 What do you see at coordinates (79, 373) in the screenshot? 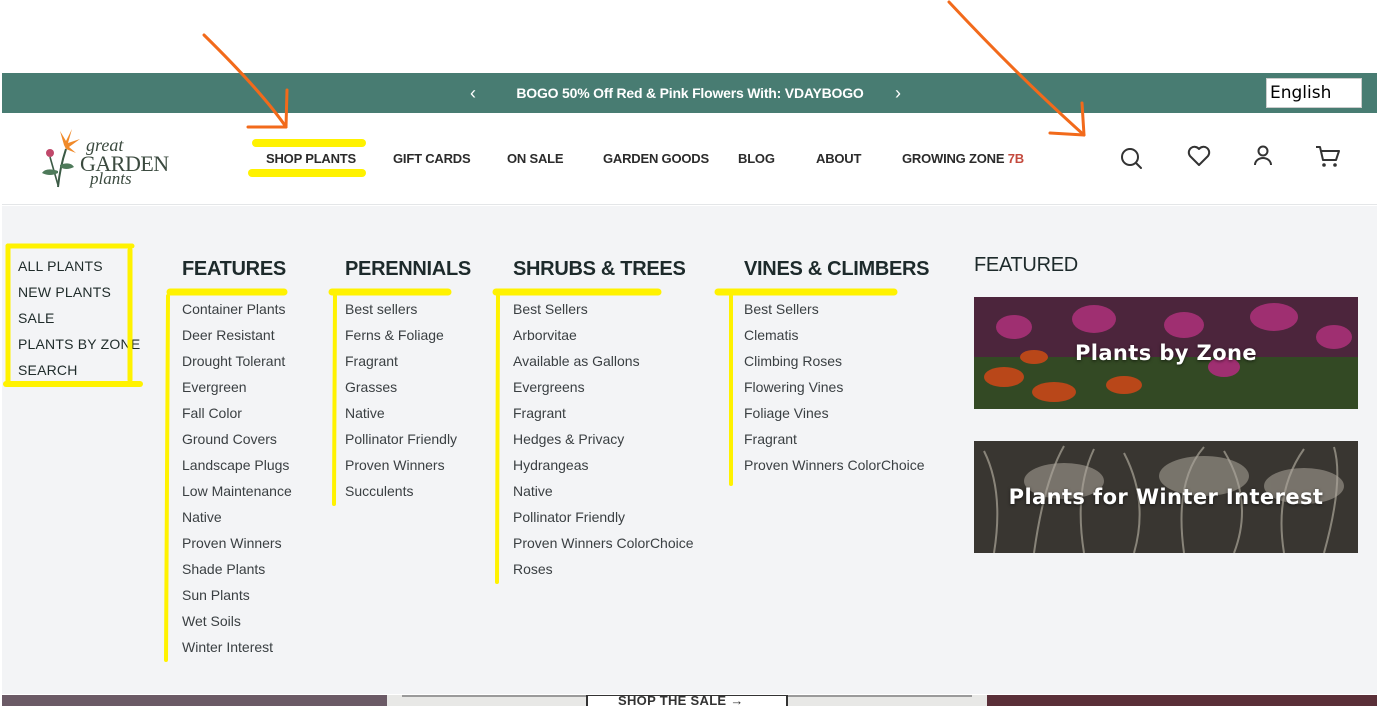
I see `quick-link-search: SEARCH` at bounding box center [79, 373].